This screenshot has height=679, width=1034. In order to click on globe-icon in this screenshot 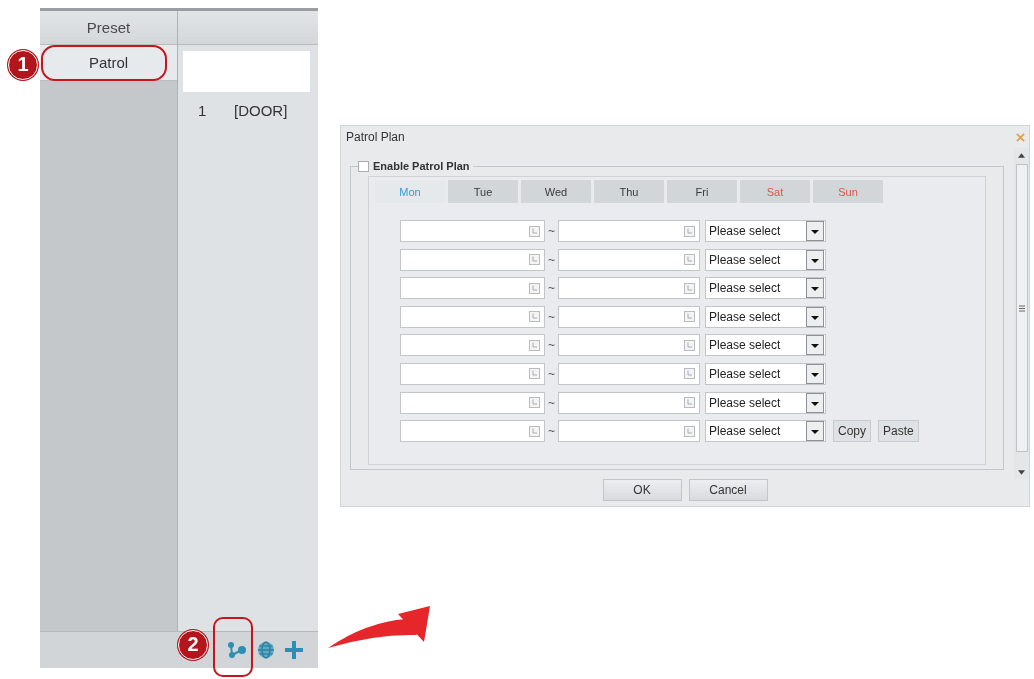, I will do `click(266, 650)`.